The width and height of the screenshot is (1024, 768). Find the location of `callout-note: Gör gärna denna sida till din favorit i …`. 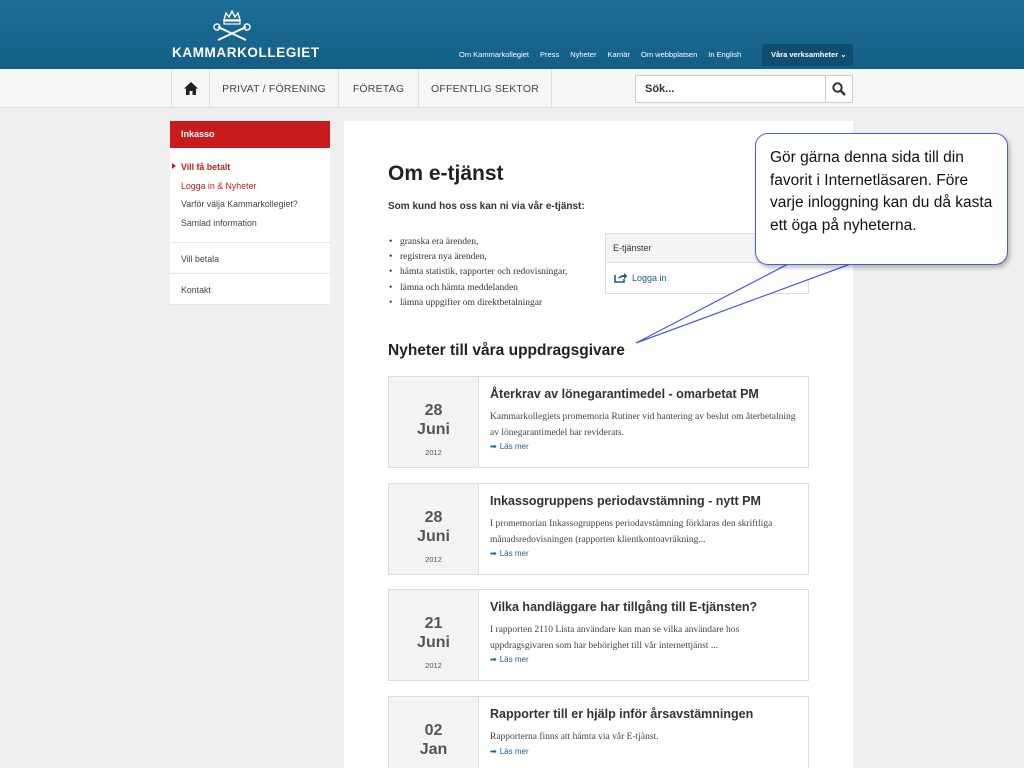

callout-note: Gör gärna denna sida till din favorit i … is located at coordinates (881, 199).